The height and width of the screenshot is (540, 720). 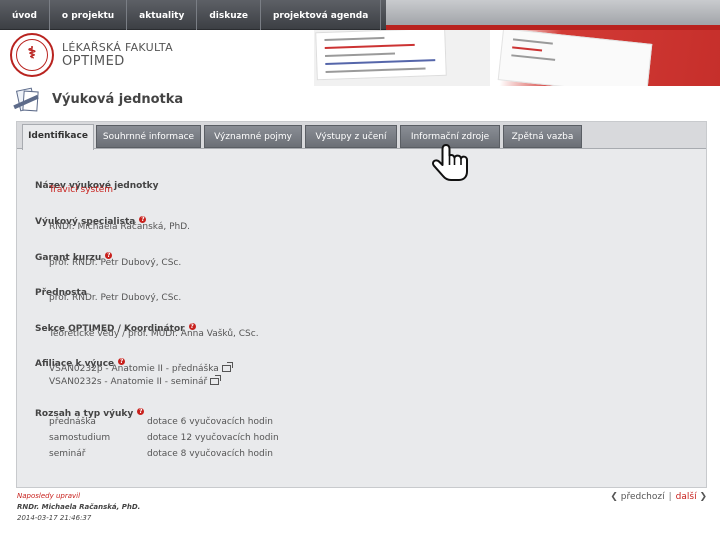 I want to click on pager: ❮ předchozí | další ❯, so click(x=658, y=497).